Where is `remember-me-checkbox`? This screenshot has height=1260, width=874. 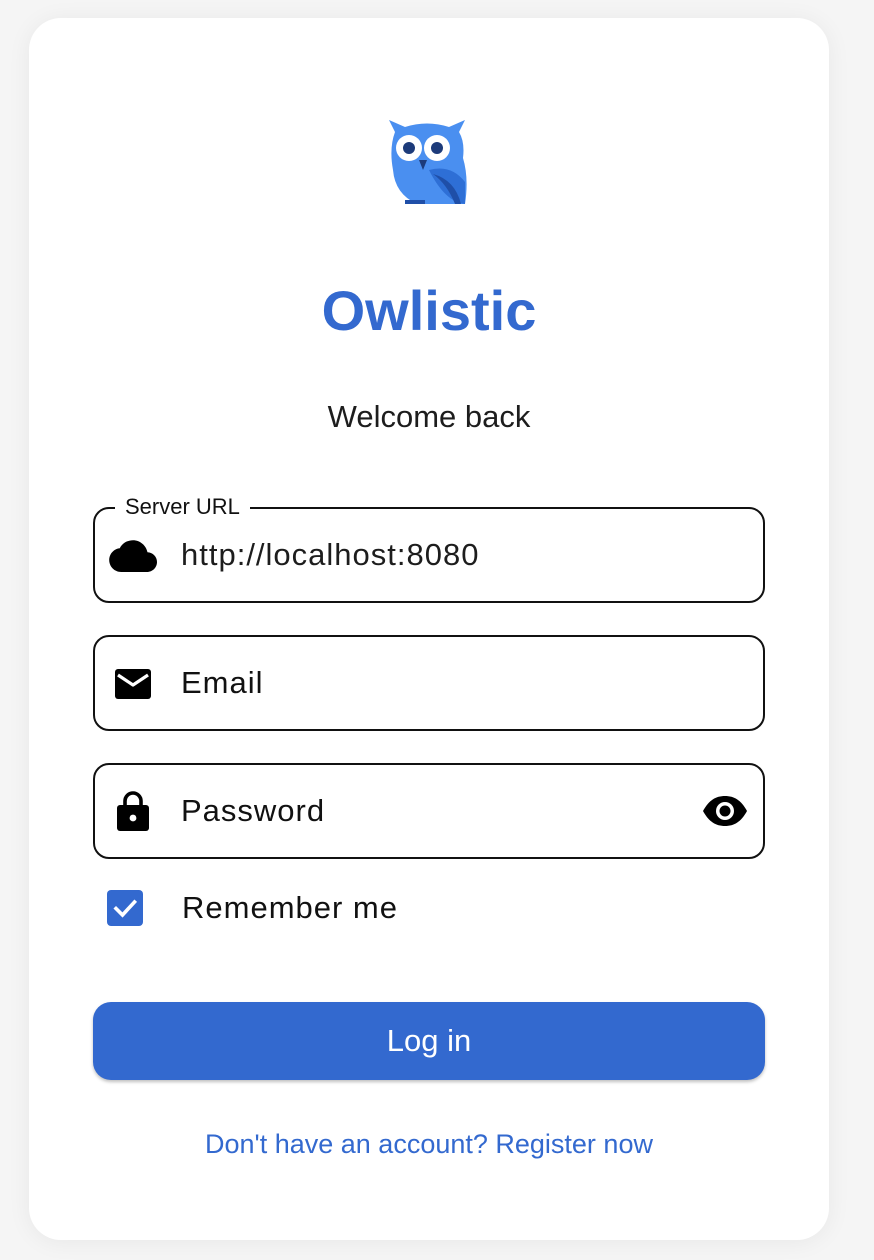
remember-me-checkbox is located at coordinates (125, 908).